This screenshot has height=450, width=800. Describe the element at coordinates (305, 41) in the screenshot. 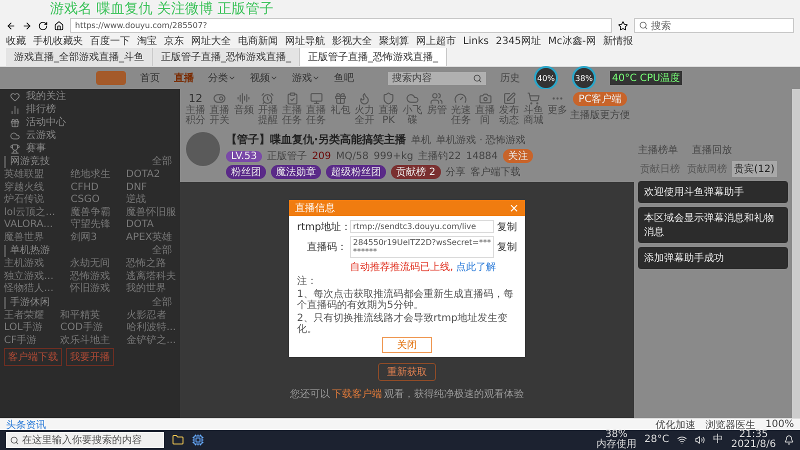

I see `bookmark: 网址导航` at that location.